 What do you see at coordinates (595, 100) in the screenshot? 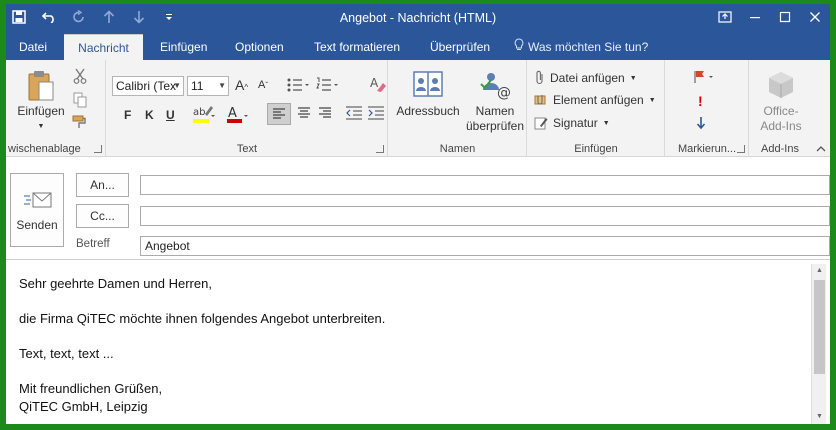
I see `attach-item-button: Element anfügen ▼` at bounding box center [595, 100].